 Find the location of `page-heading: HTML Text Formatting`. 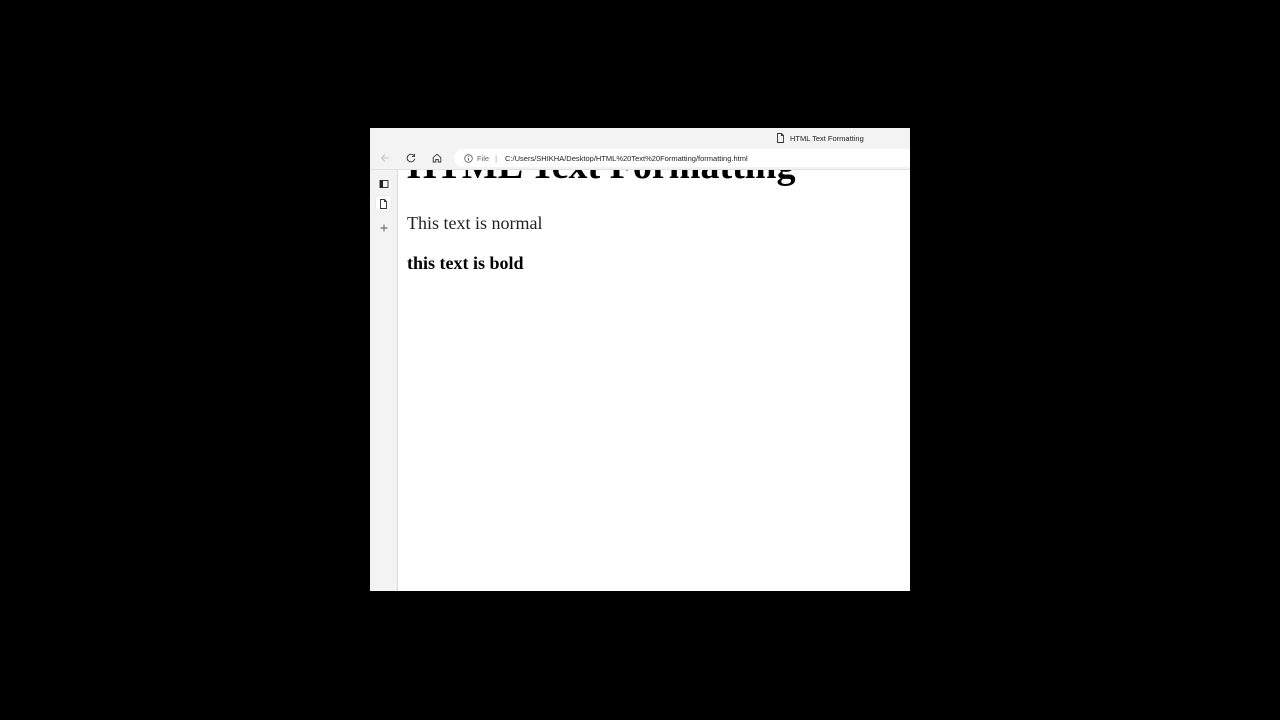

page-heading: HTML Text Formatting is located at coordinates (601, 179).